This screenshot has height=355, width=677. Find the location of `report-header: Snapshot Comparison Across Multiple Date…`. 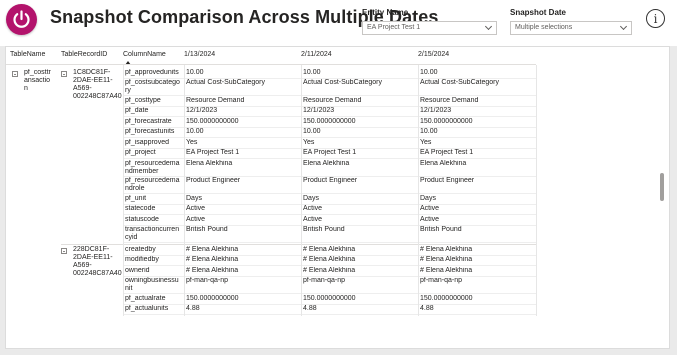

report-header: Snapshot Comparison Across Multiple Date… is located at coordinates (338, 23).